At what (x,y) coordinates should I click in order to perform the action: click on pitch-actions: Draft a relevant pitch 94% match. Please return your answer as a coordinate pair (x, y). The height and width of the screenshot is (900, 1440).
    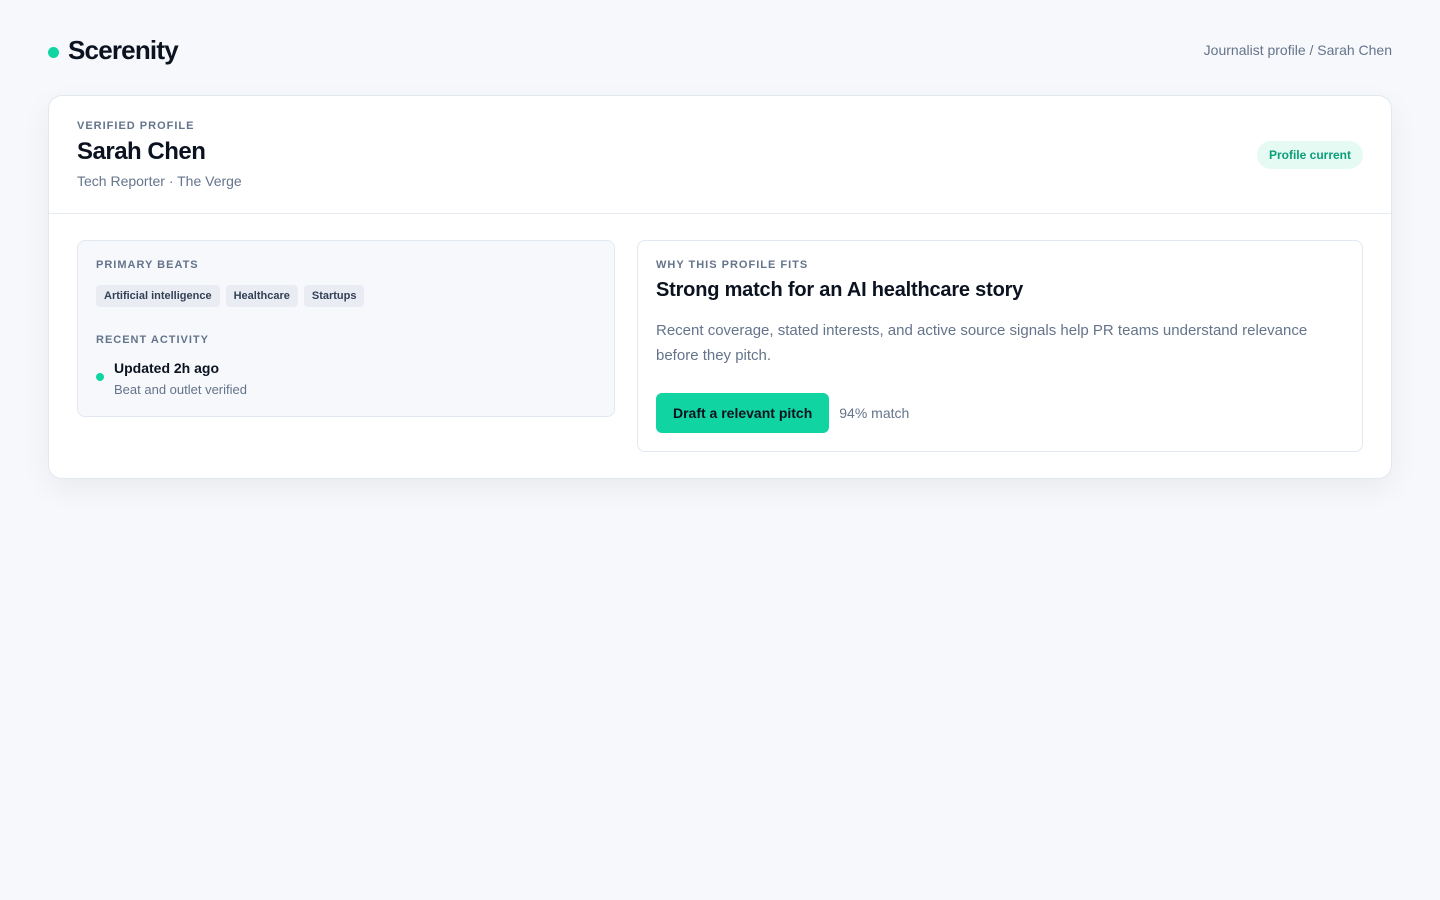
    Looking at the image, I should click on (1000, 413).